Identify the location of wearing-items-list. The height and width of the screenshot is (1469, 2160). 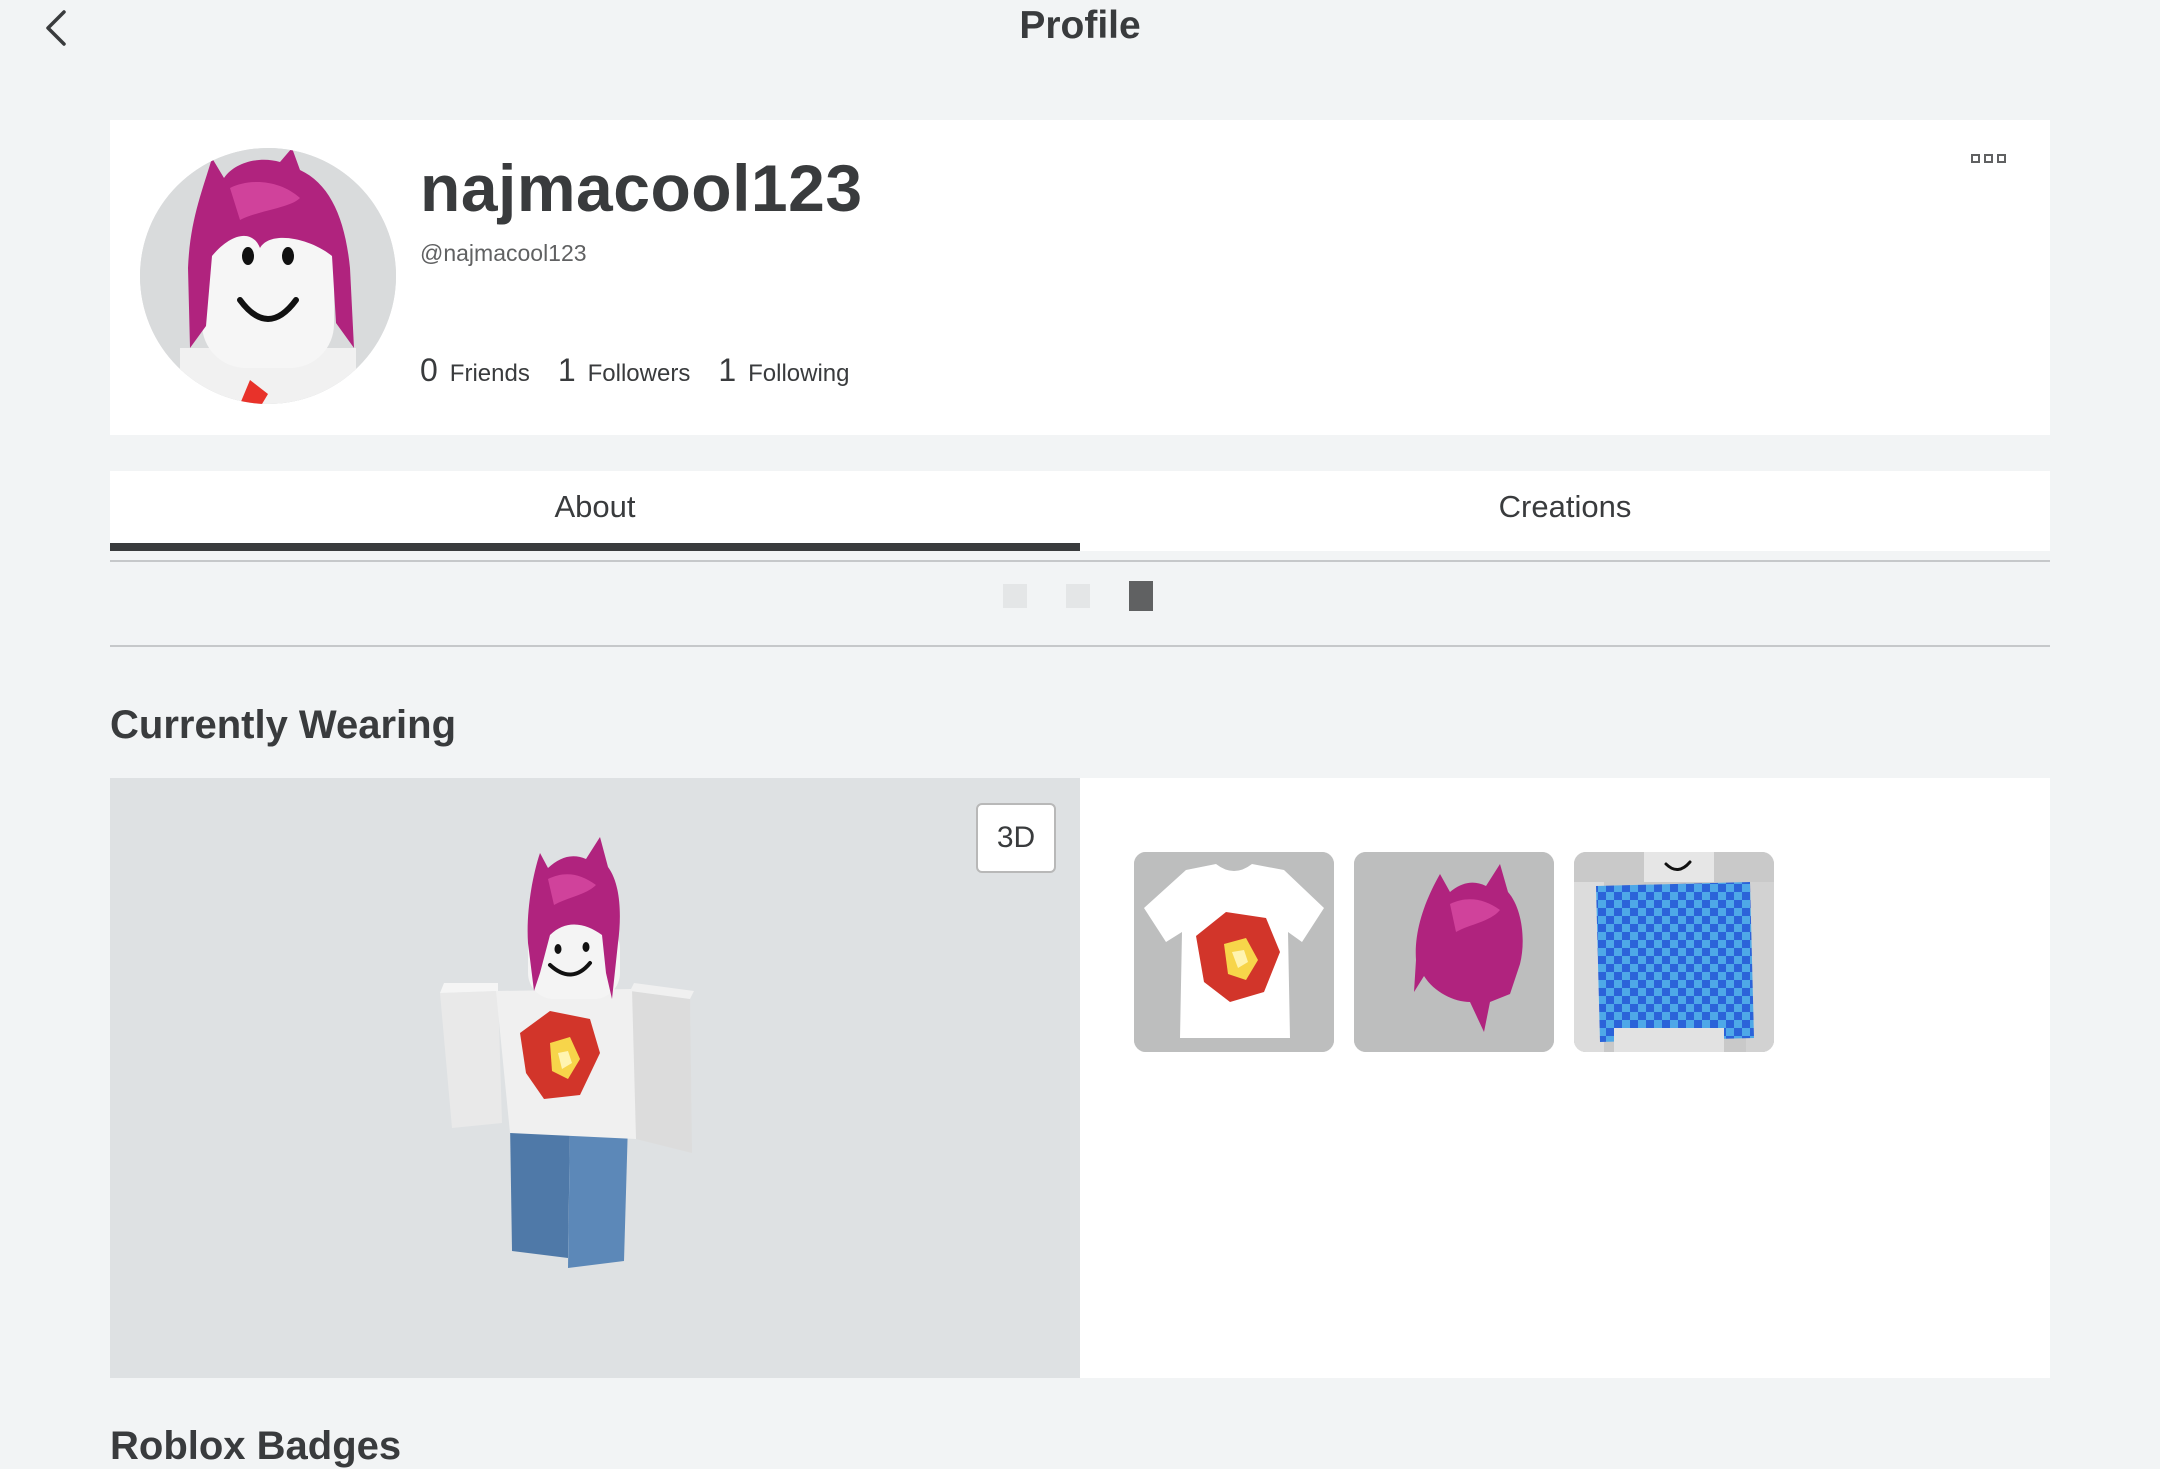
(1454, 952).